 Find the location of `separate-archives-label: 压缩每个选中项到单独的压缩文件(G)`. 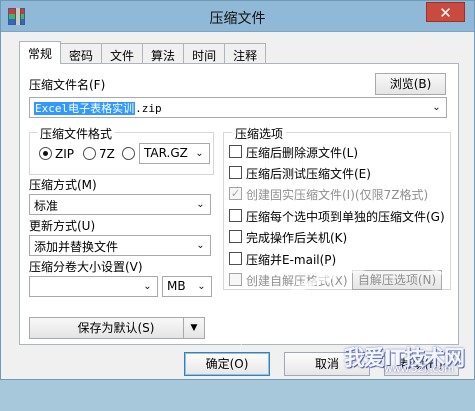

separate-archives-label: 压缩每个选中项到单独的压缩文件(G) is located at coordinates (345, 217).